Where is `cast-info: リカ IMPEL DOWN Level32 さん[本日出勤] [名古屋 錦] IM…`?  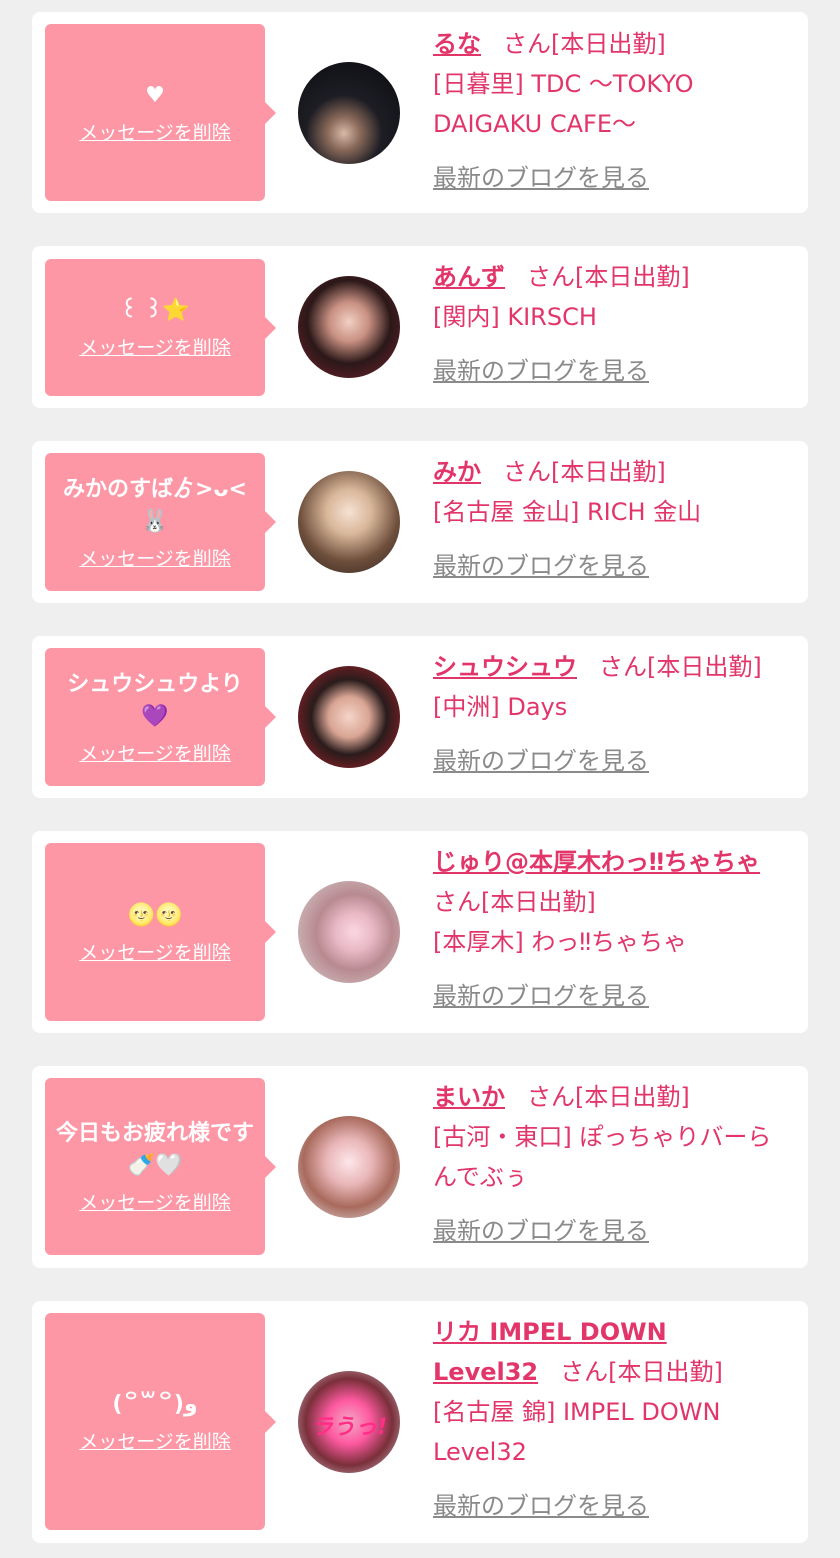 cast-info: リカ IMPEL DOWN Level32 さん[本日出勤] [名古屋 錦] IM… is located at coordinates (614, 1416).